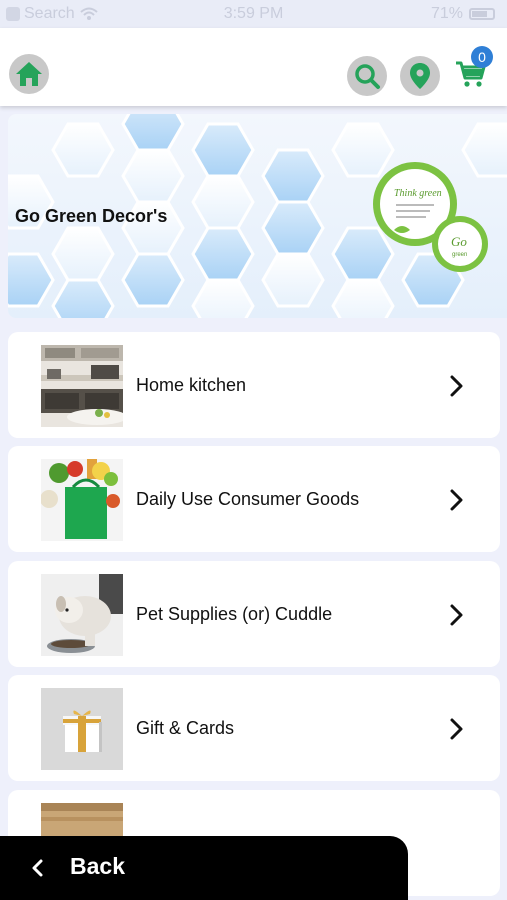  What do you see at coordinates (482, 14) in the screenshot?
I see `battery-icon` at bounding box center [482, 14].